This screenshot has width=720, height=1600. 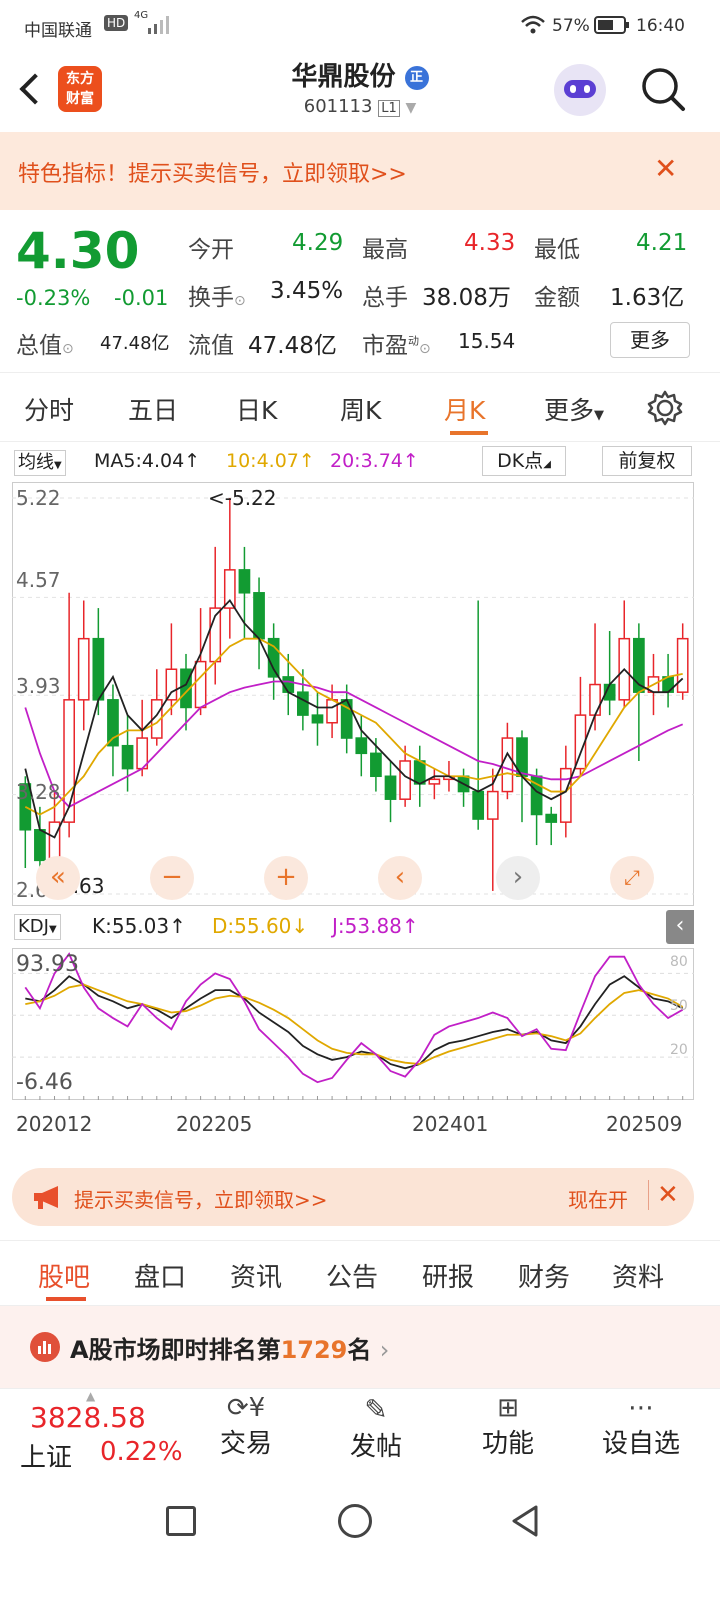 What do you see at coordinates (580, 90) in the screenshot?
I see `robot-avatar-icon` at bounding box center [580, 90].